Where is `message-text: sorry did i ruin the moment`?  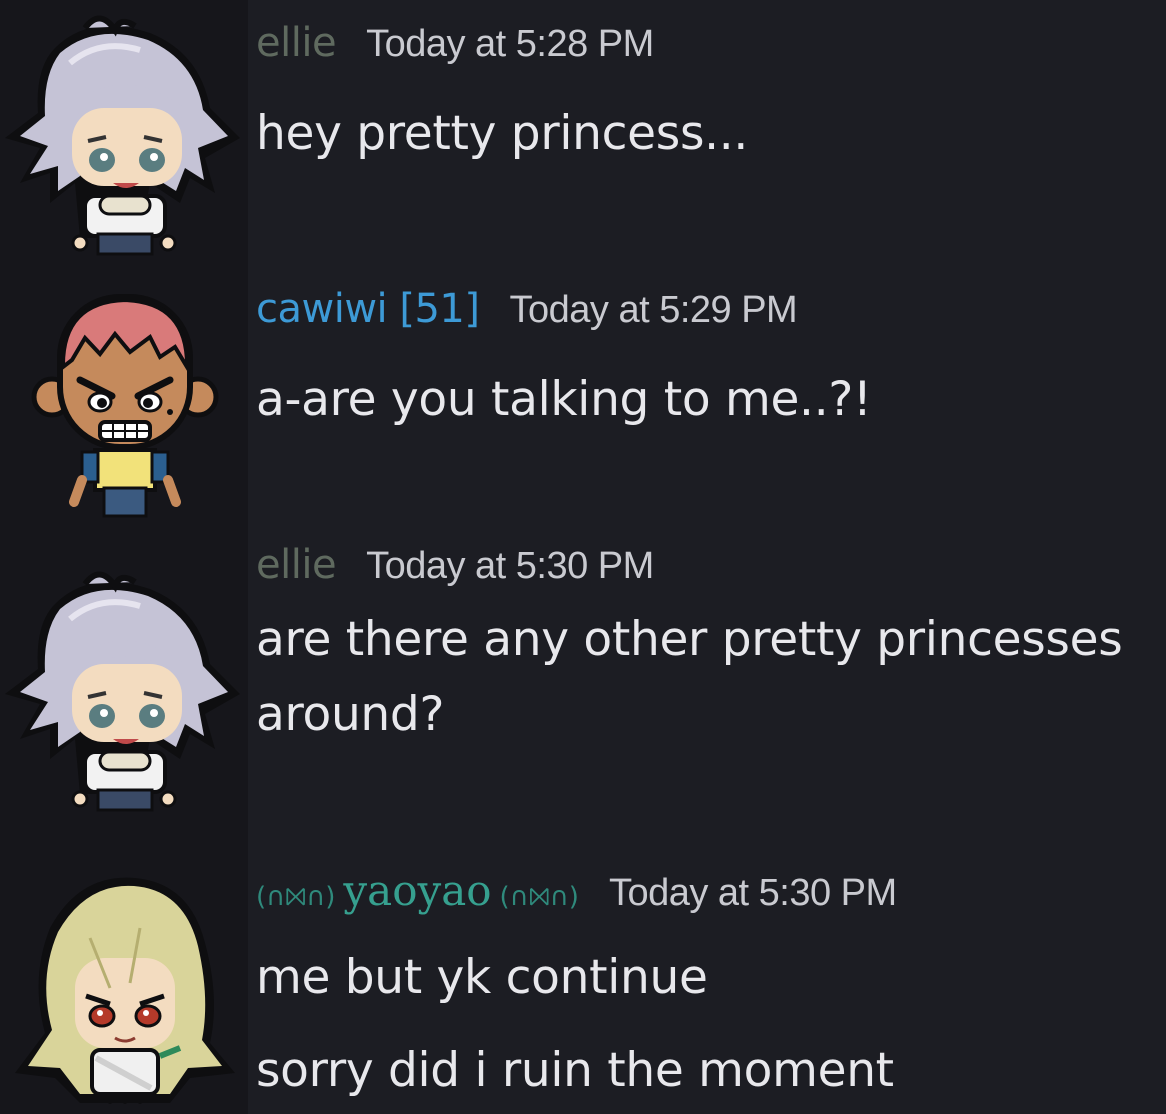
message-text: sorry did i ruin the moment is located at coordinates (575, 1070).